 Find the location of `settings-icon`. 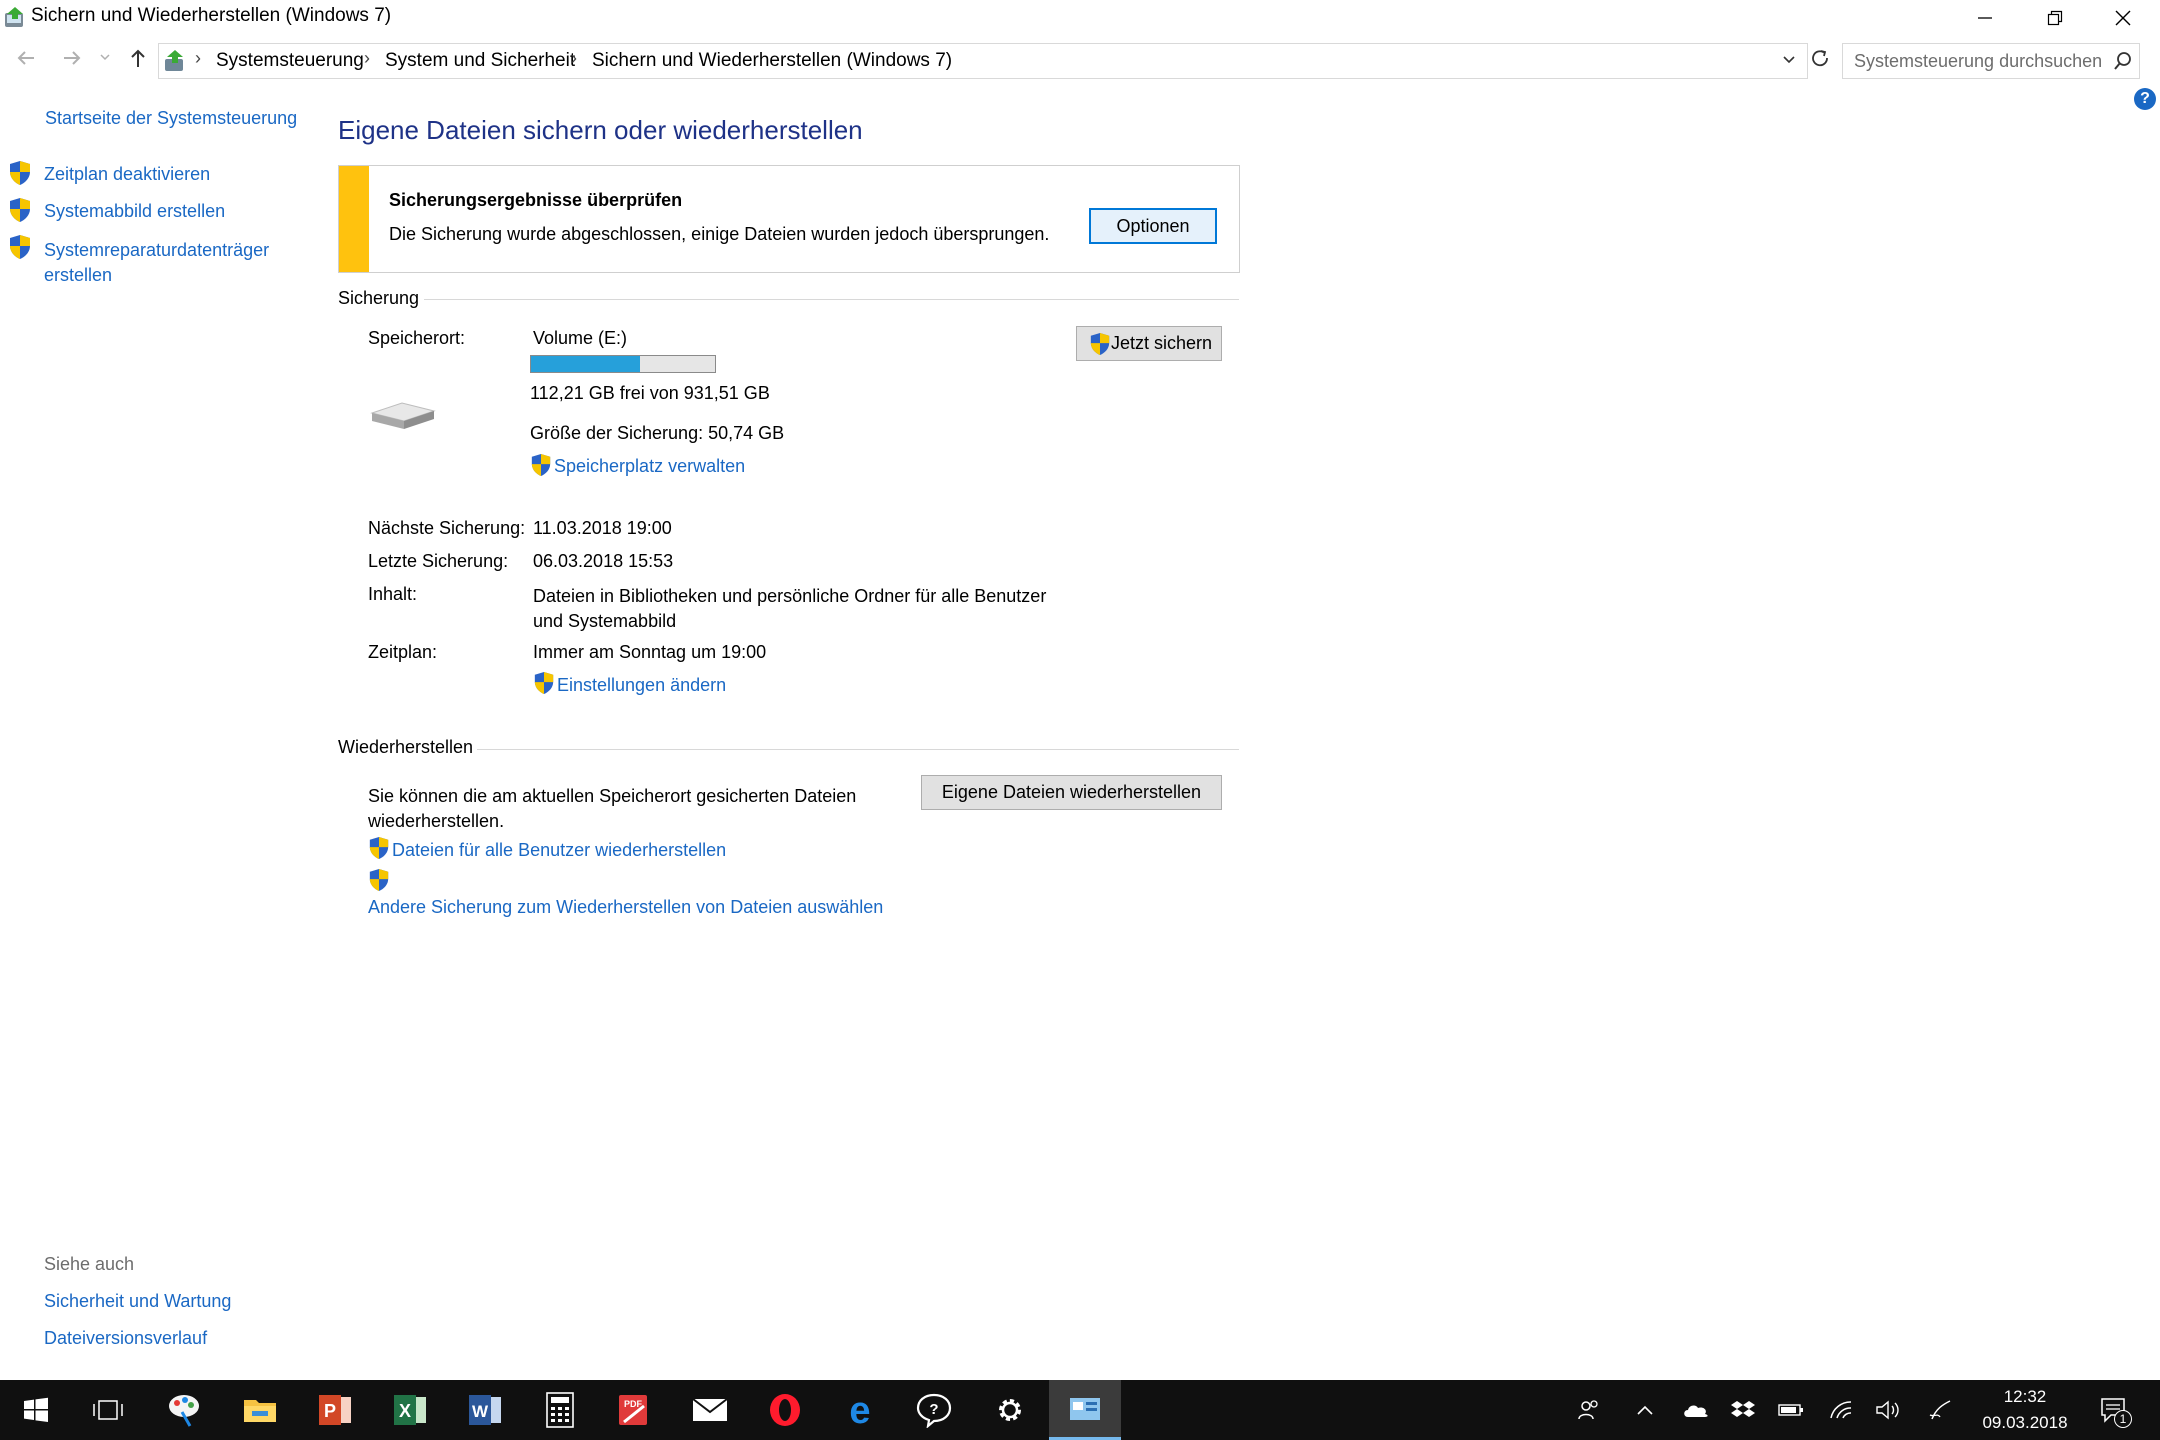

settings-icon is located at coordinates (1010, 1410).